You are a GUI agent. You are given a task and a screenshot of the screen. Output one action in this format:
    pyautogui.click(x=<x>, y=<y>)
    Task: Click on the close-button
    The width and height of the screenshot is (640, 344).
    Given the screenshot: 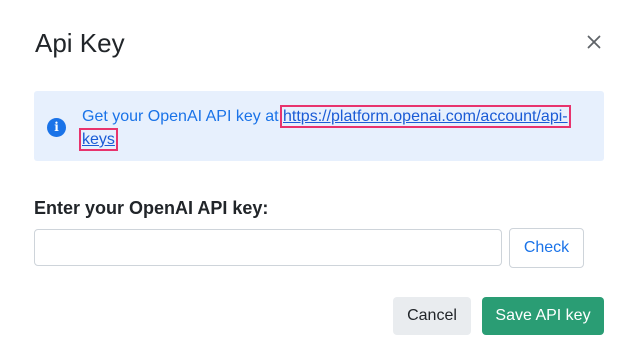 What is the action you would take?
    pyautogui.click(x=594, y=42)
    